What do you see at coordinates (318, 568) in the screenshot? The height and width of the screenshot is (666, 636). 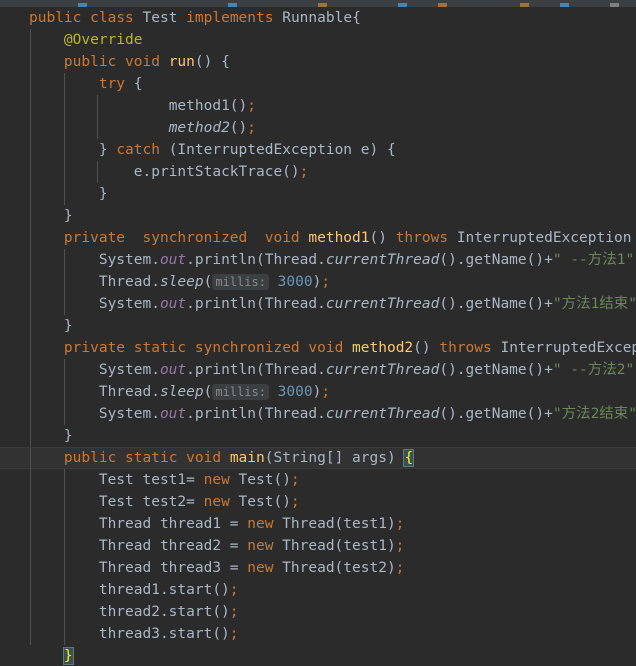 I see `code-line: Thread thread3 = new Thread(test2);` at bounding box center [318, 568].